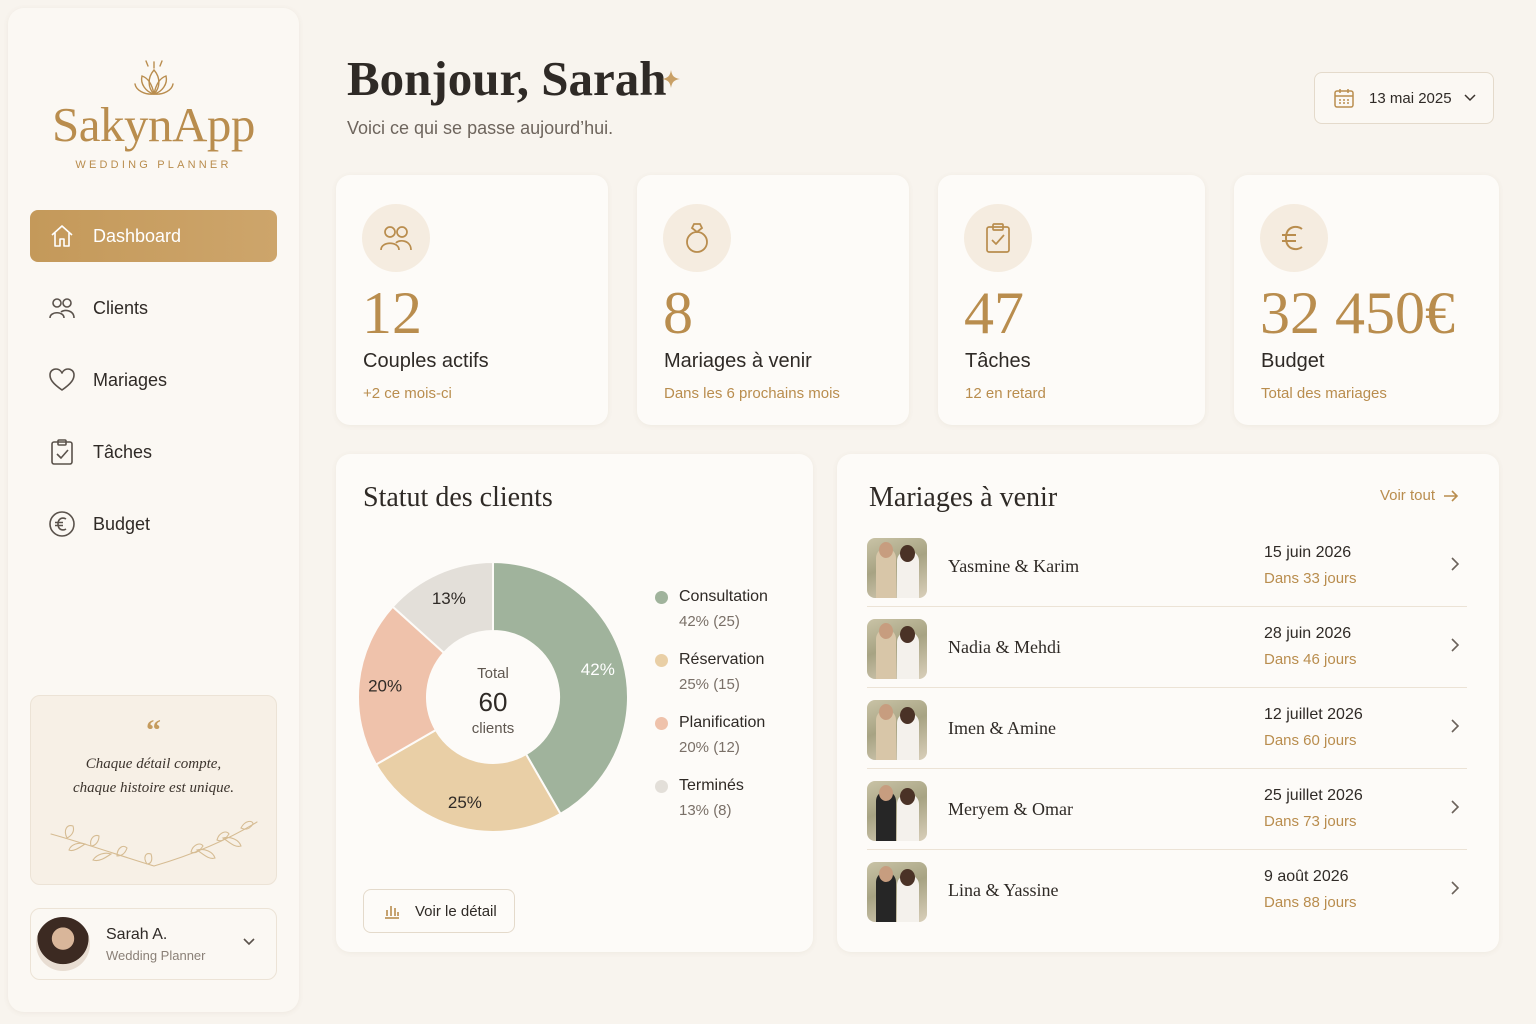  I want to click on donut-center-value: 60, so click(493, 702).